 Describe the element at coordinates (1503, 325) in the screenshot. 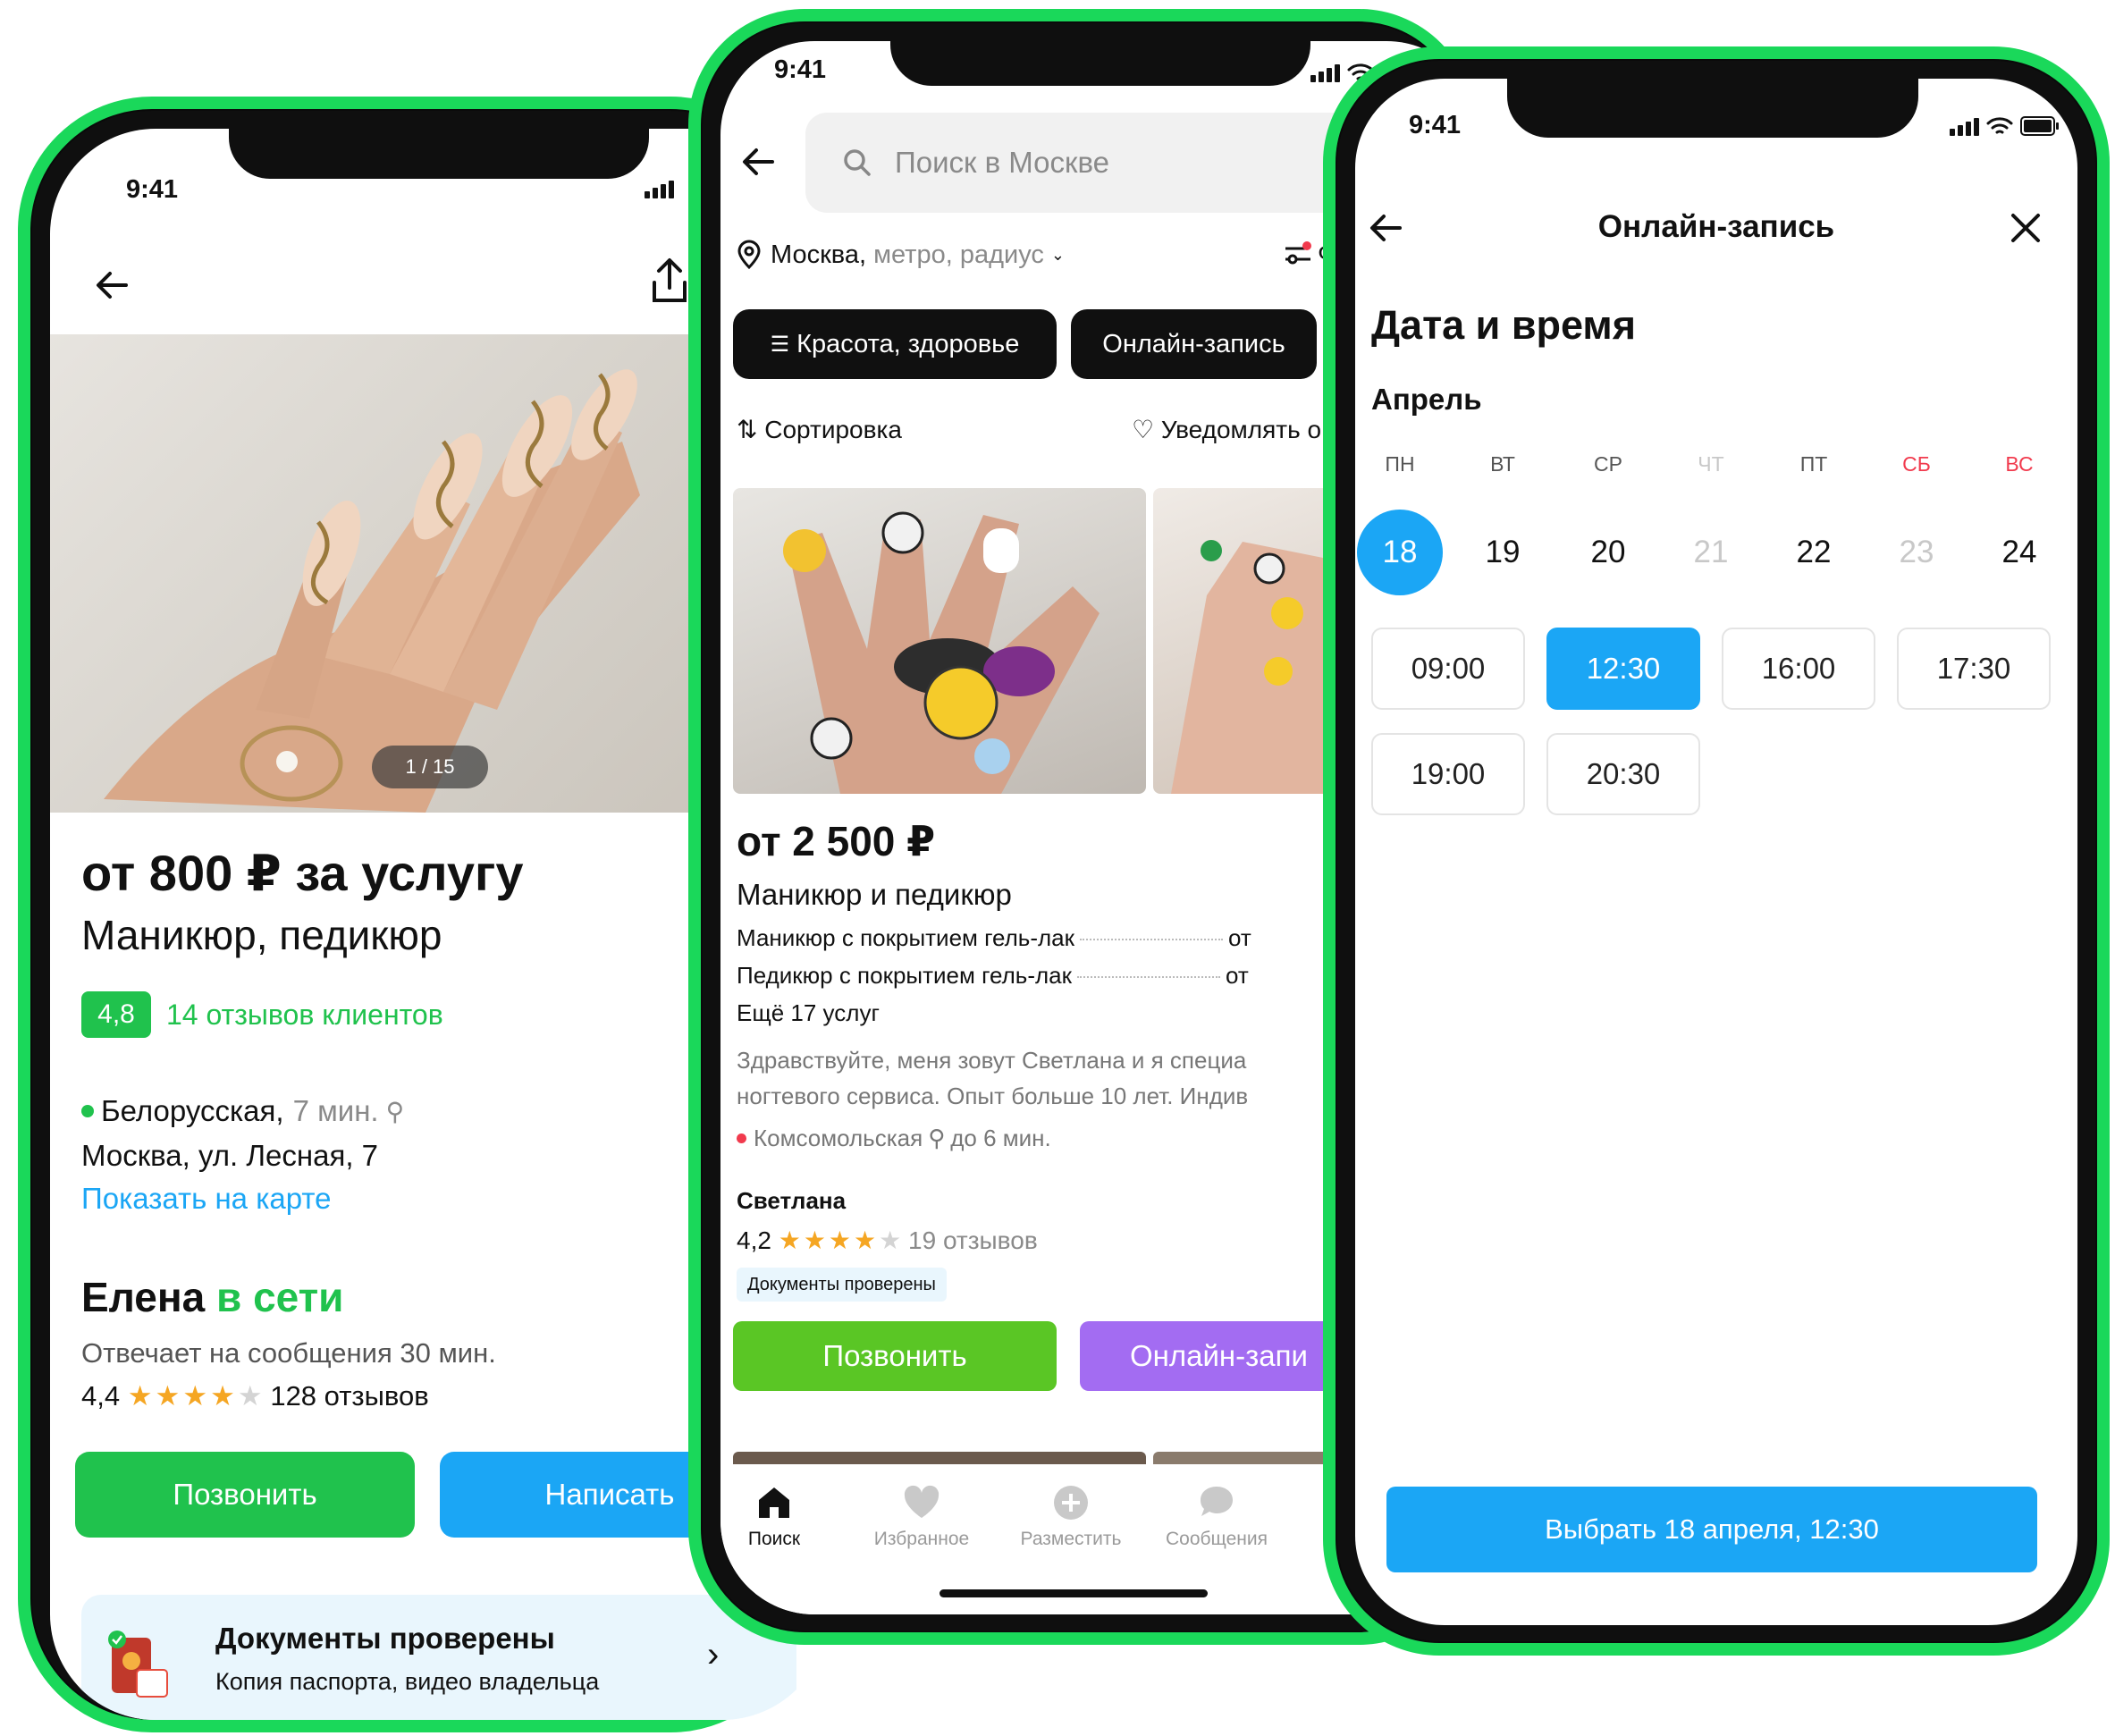

I see `section-title: Дата и время` at that location.